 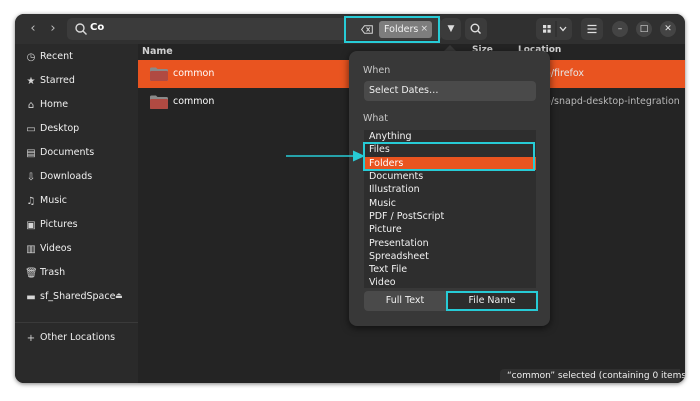 I want to click on sidebar-item-downloads: ⇩ Downloads, so click(x=76, y=178).